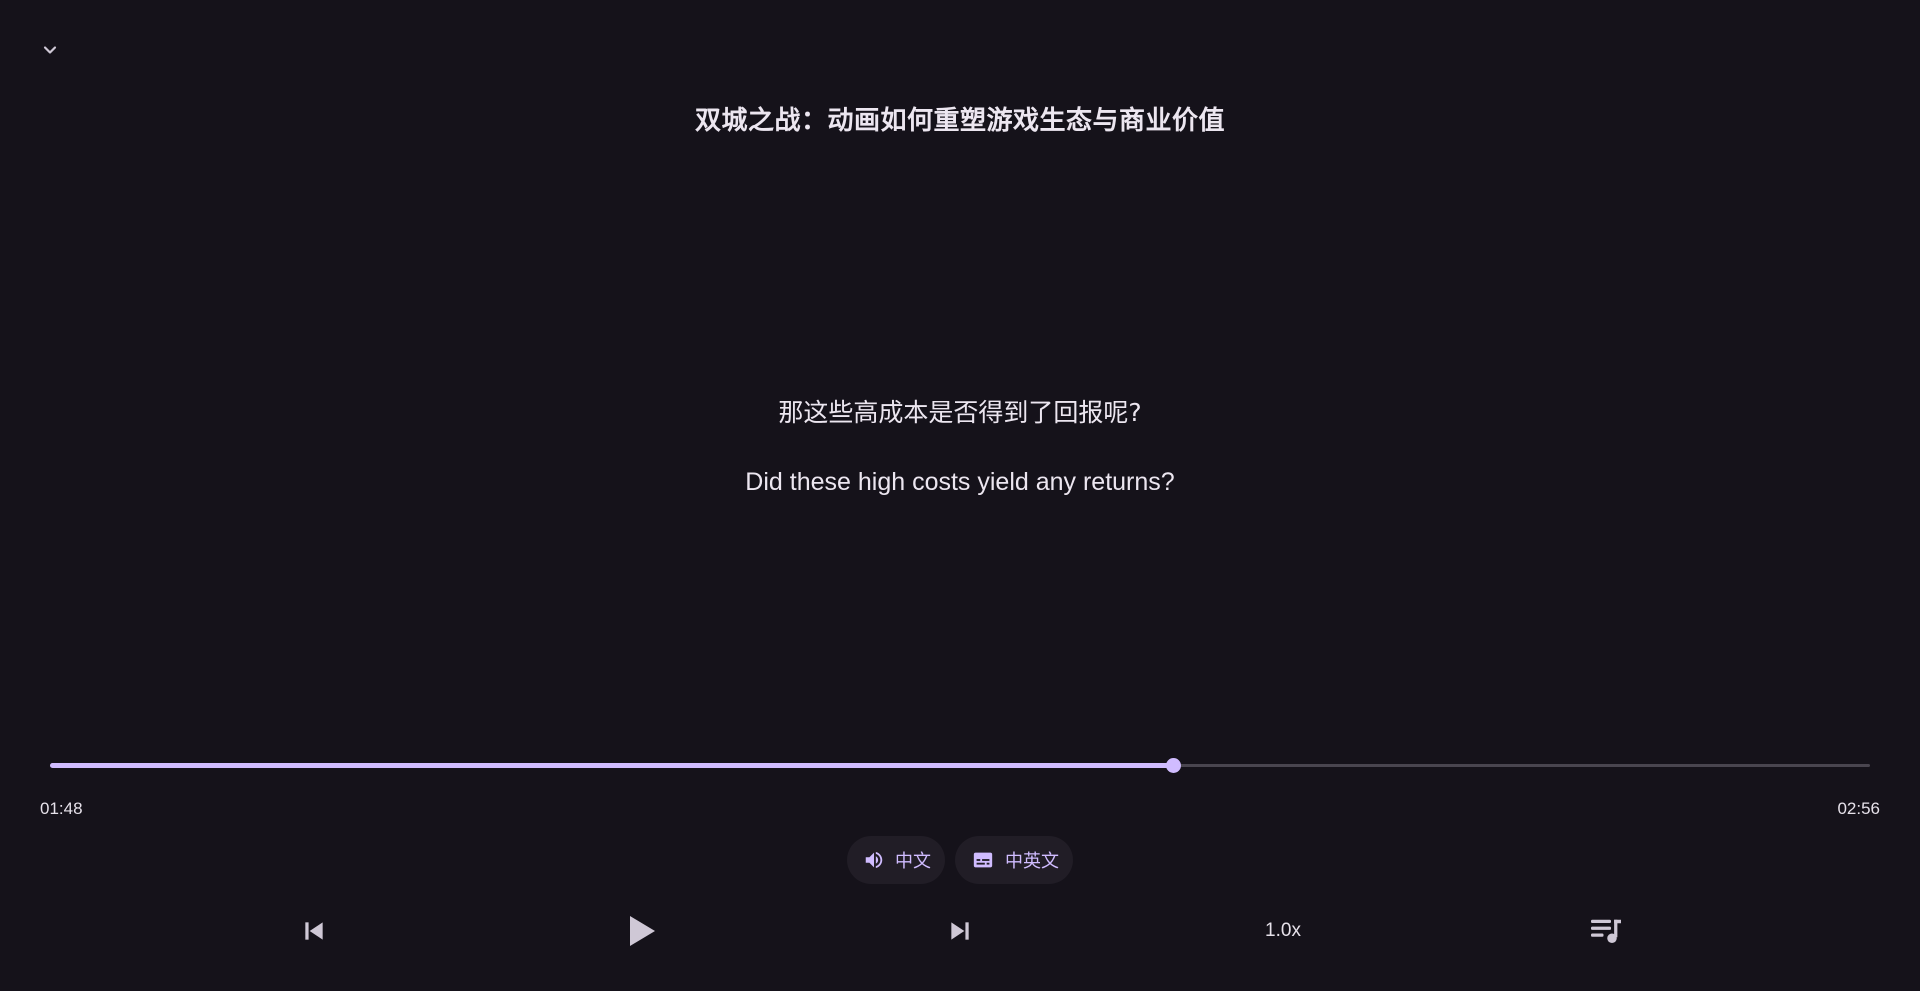 This screenshot has width=1920, height=991. What do you see at coordinates (61, 808) in the screenshot?
I see `current-time: 01:48` at bounding box center [61, 808].